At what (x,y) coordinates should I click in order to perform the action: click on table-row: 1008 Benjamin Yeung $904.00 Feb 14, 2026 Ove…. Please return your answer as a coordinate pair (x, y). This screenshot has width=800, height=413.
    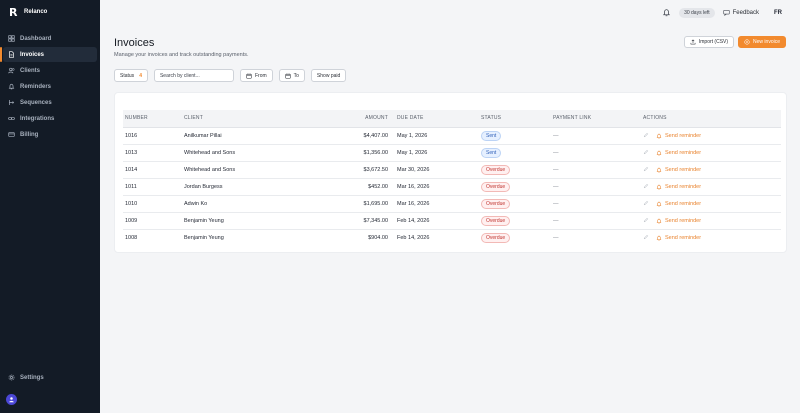
    Looking at the image, I should click on (452, 237).